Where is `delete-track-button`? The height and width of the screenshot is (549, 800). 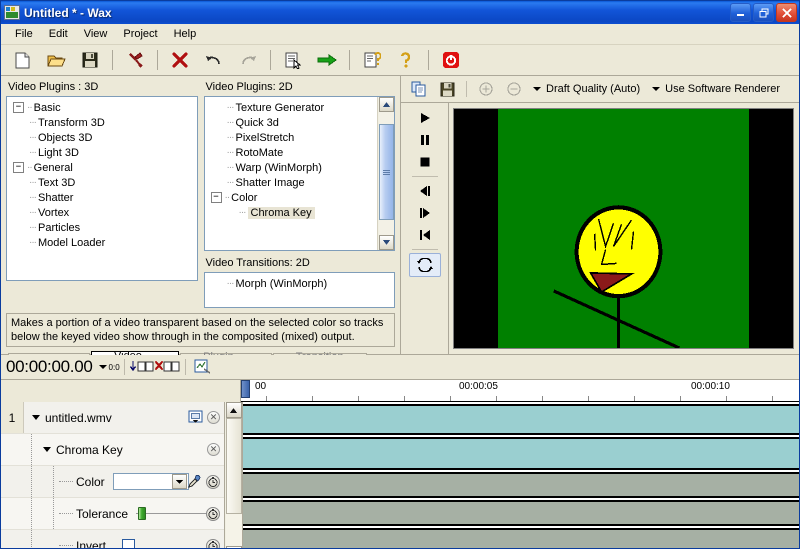 delete-track-button is located at coordinates (167, 367).